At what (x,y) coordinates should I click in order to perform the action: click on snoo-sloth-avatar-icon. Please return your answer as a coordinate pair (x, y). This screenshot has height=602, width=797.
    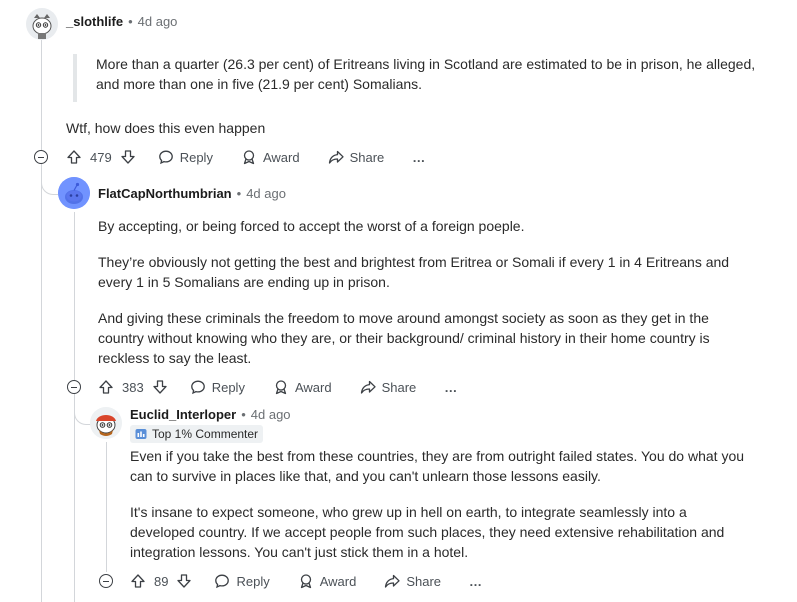
    Looking at the image, I should click on (42, 24).